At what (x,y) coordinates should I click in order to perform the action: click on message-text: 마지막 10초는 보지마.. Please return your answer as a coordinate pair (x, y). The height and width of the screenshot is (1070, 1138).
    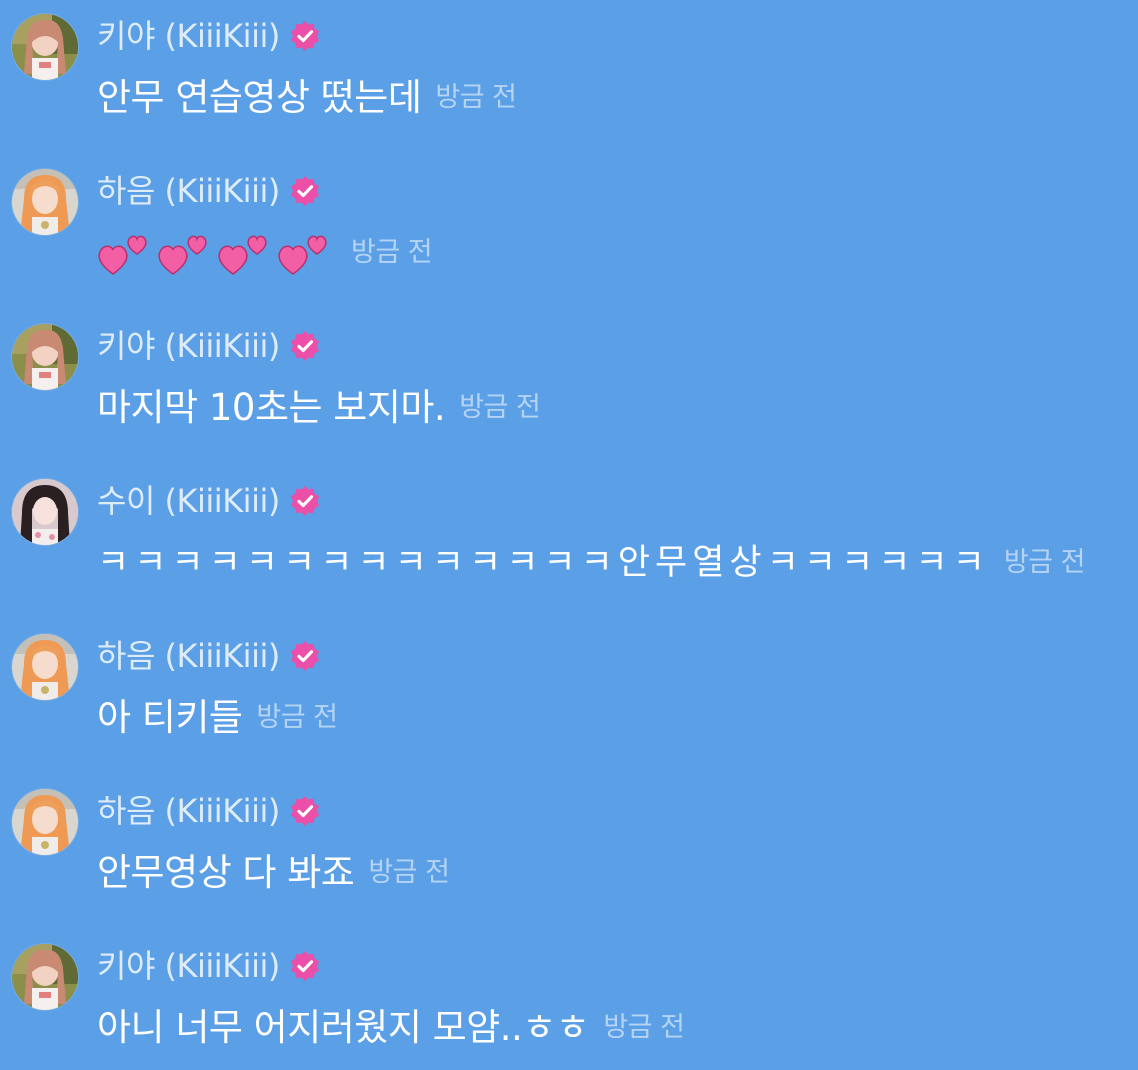
    Looking at the image, I should click on (271, 407).